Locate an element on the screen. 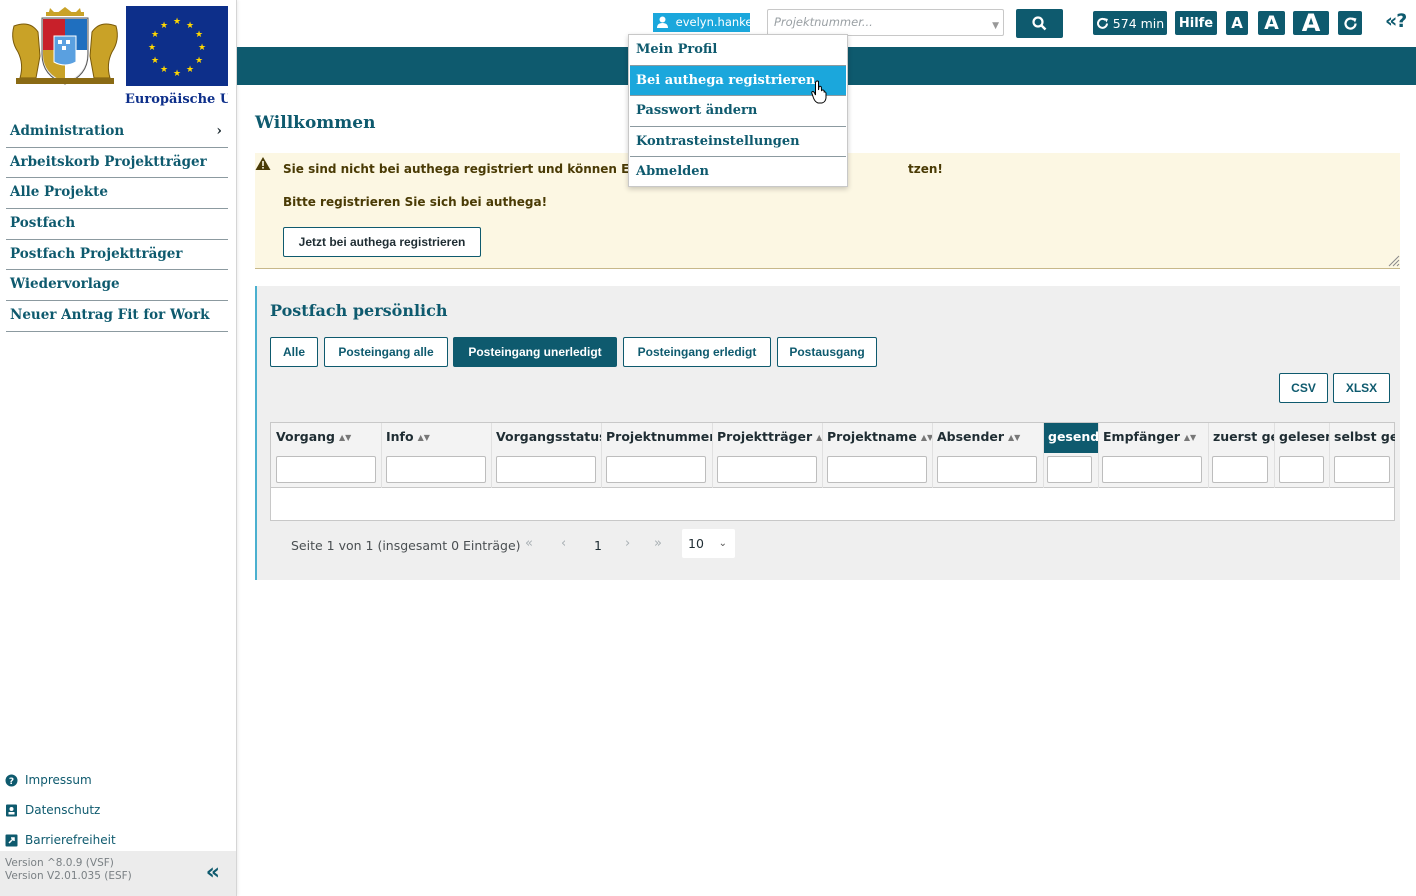  alert-instruction: Bitte registrieren Sie sich bei authega! is located at coordinates (415, 202).